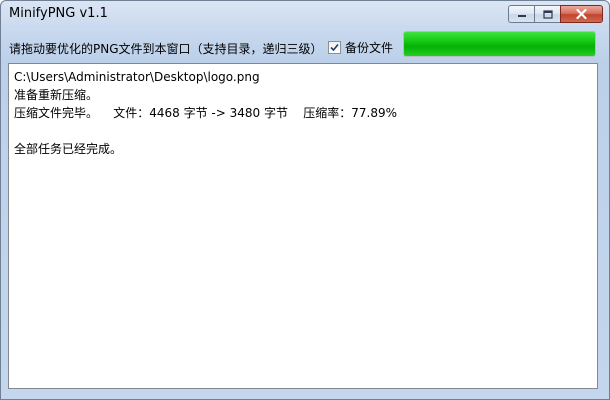 This screenshot has width=610, height=400. I want to click on log-line: 压缩文件完毕。 文件：4468 字节 -> 3480 字节 压缩率：77.89%, so click(205, 113).